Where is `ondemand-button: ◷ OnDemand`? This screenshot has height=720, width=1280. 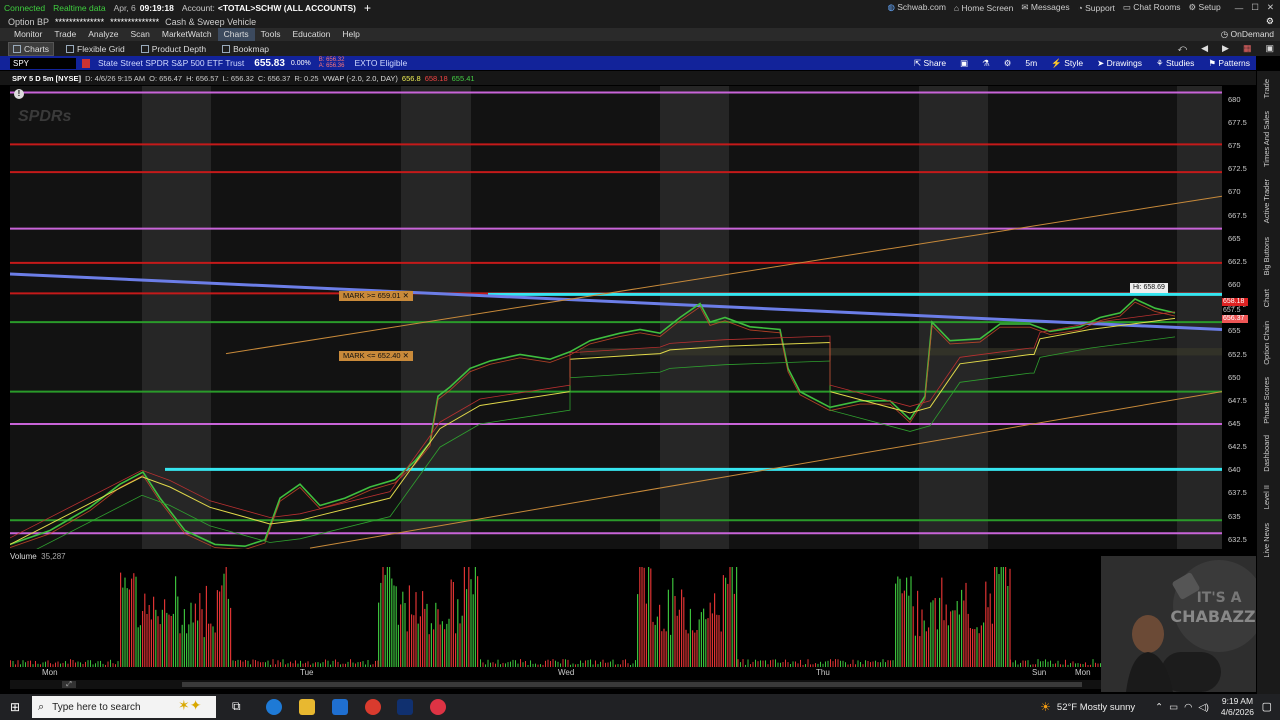
ondemand-button: ◷ OnDemand is located at coordinates (1247, 34).